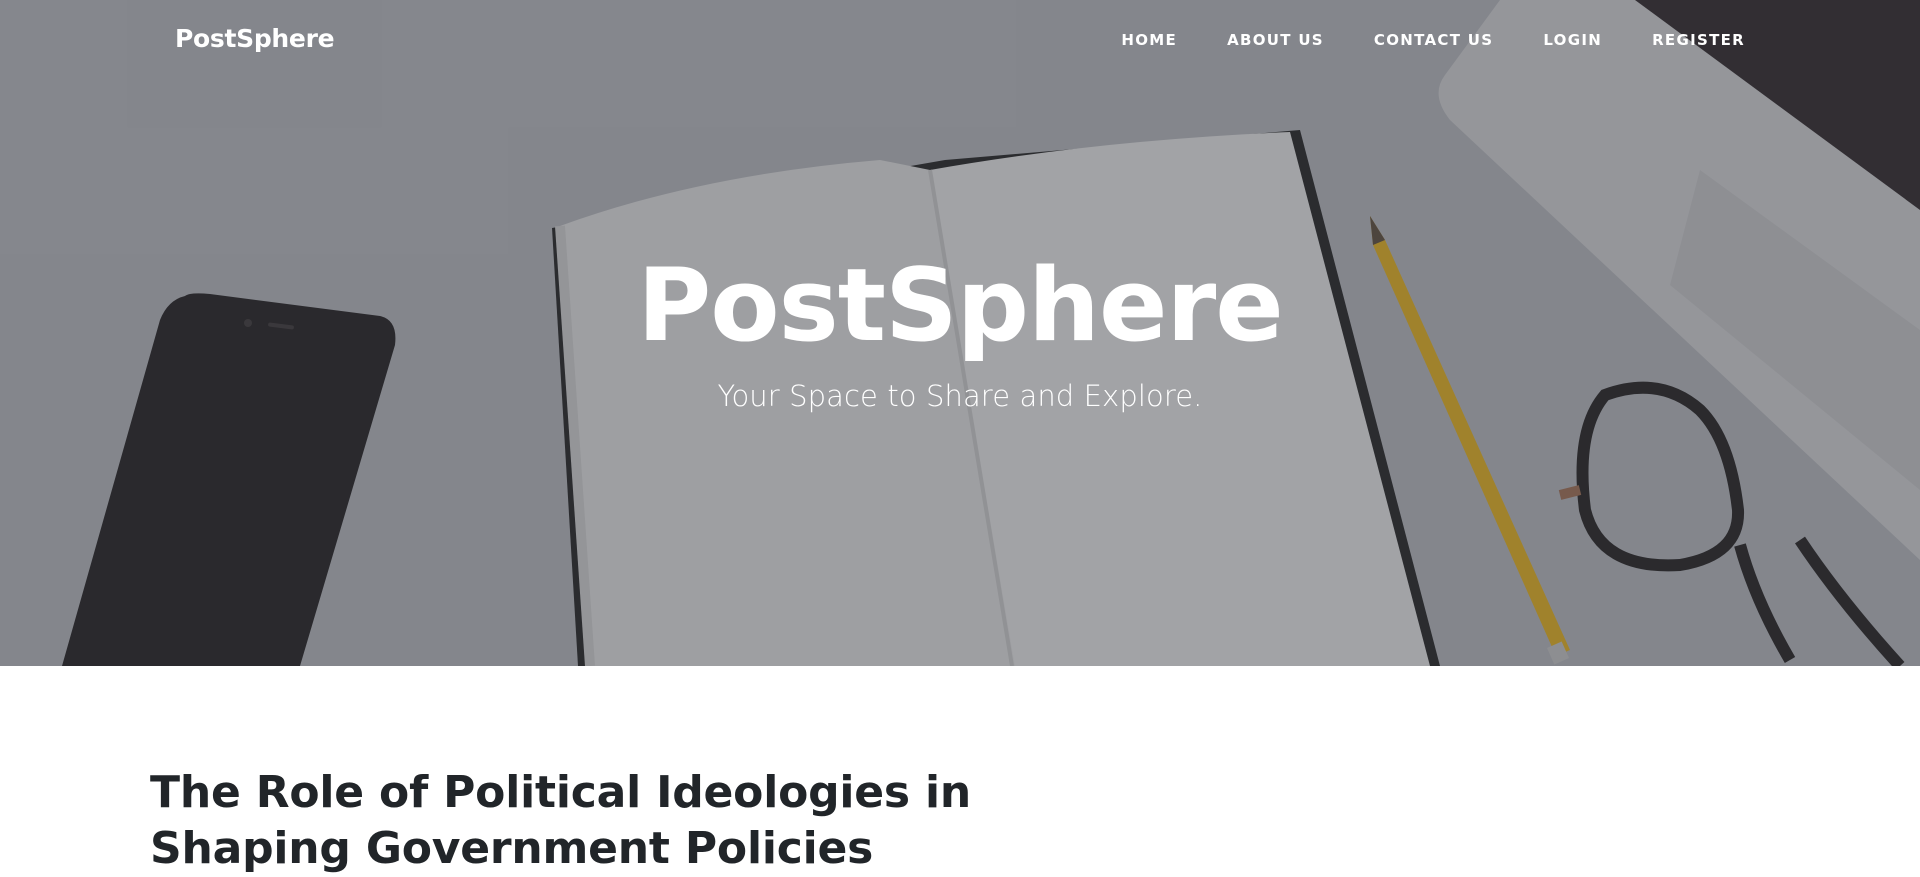 The height and width of the screenshot is (877, 1920). Describe the element at coordinates (960, 305) in the screenshot. I see `hero-title: PostSphere` at that location.